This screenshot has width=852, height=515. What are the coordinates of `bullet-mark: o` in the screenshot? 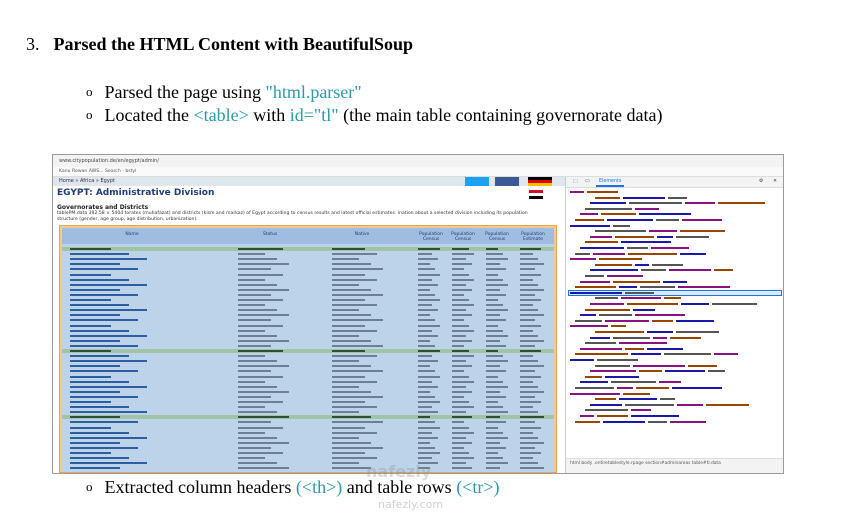 It's located at (89, 114).